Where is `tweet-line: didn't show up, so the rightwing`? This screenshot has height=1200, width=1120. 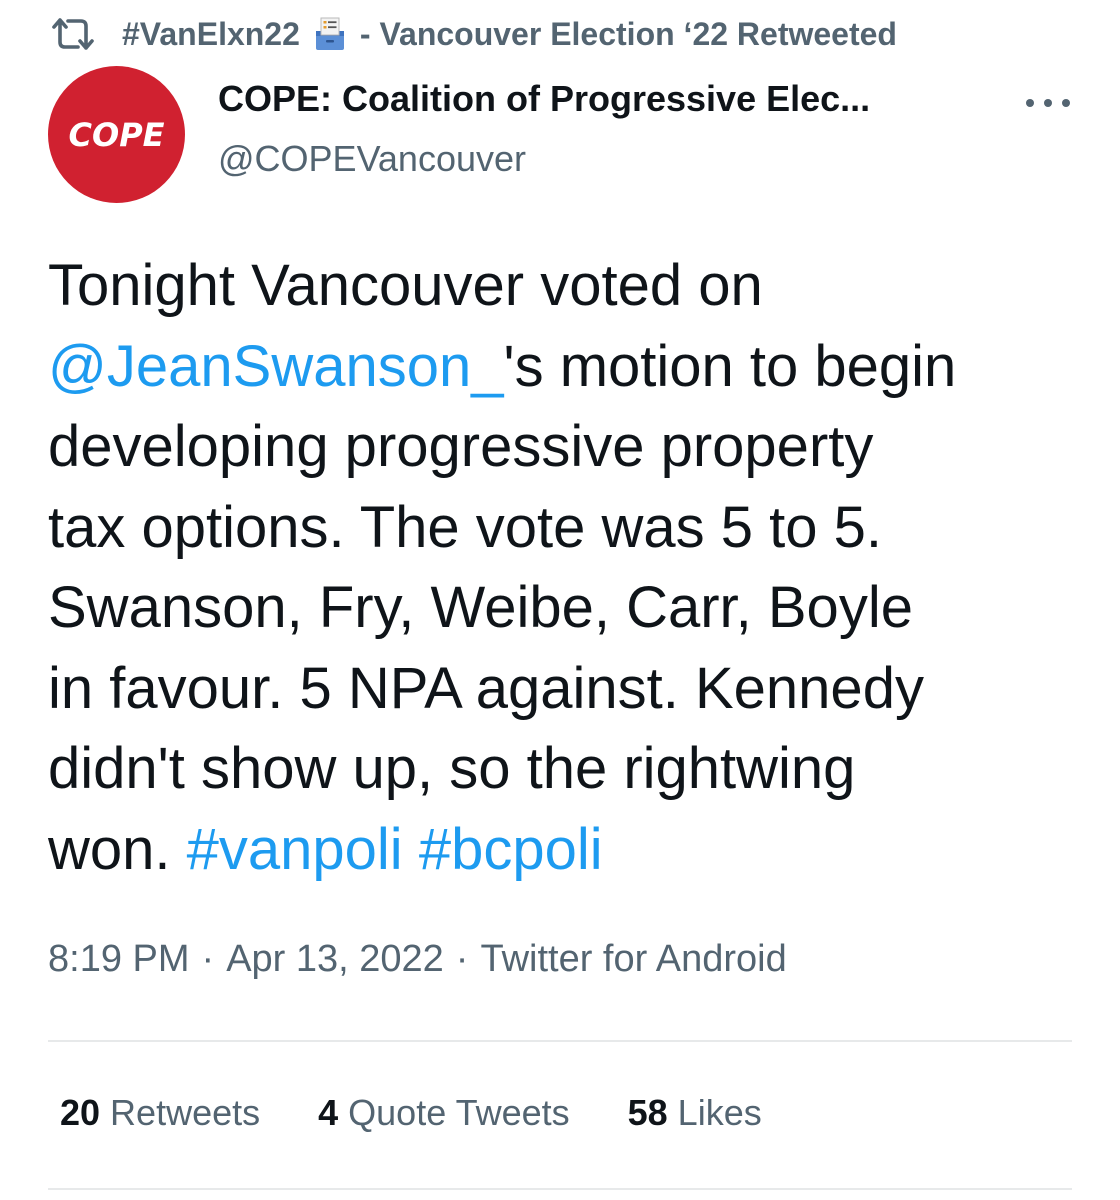
tweet-line: didn't show up, so the rightwing is located at coordinates (568, 769).